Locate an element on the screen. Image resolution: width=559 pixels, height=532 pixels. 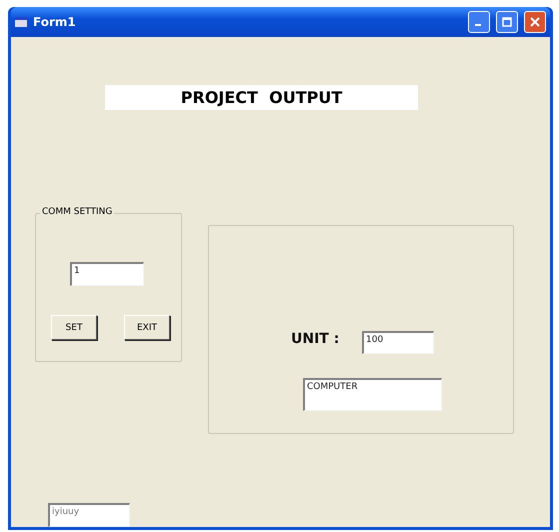
command-button: EXIT is located at coordinates (147, 327).